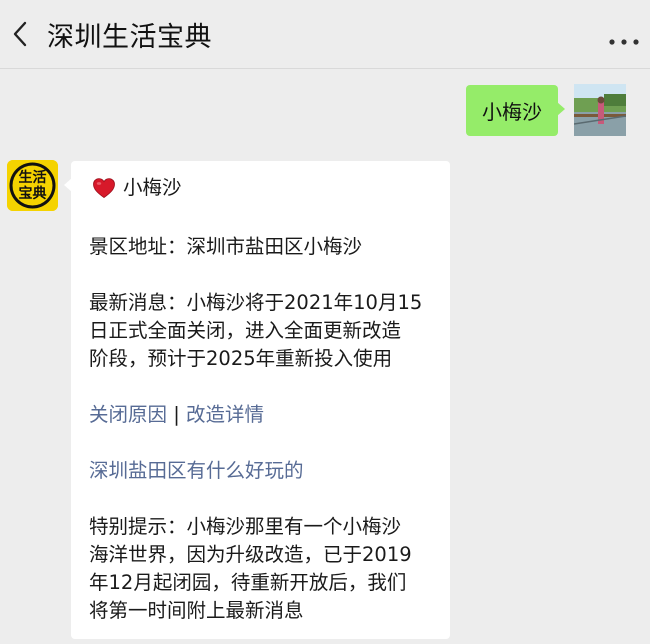  I want to click on notice-line-2: 海洋世界，因为升级改造，已于2019, so click(250, 554).